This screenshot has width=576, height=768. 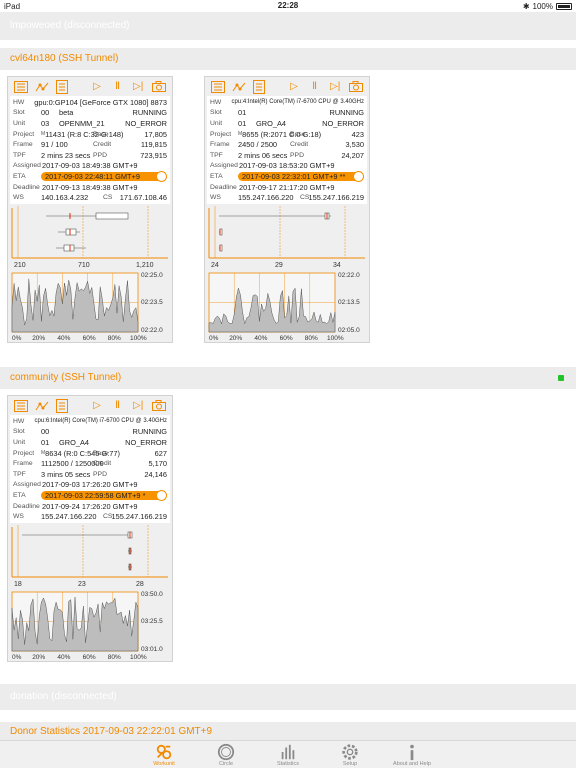 What do you see at coordinates (138, 338) in the screenshot?
I see `x-tick-label: 100%` at bounding box center [138, 338].